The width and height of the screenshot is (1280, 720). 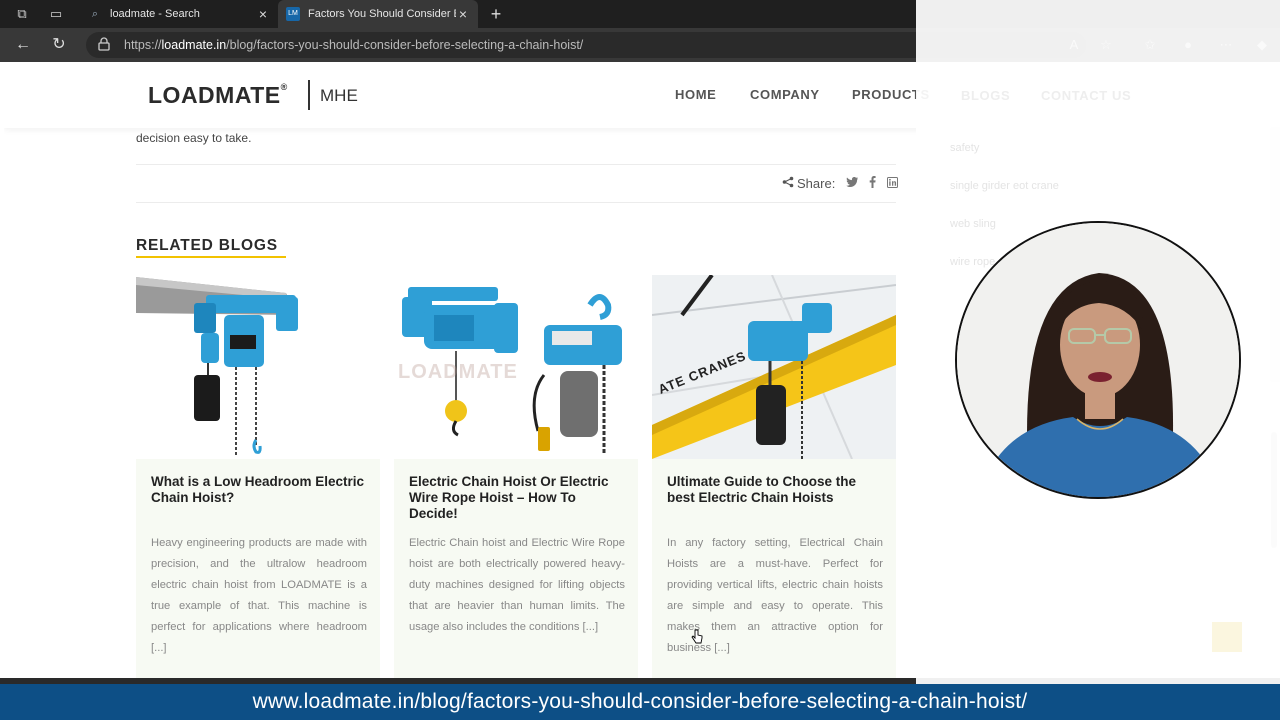 I want to click on blog-card-image: LOADMATE, so click(x=516, y=367).